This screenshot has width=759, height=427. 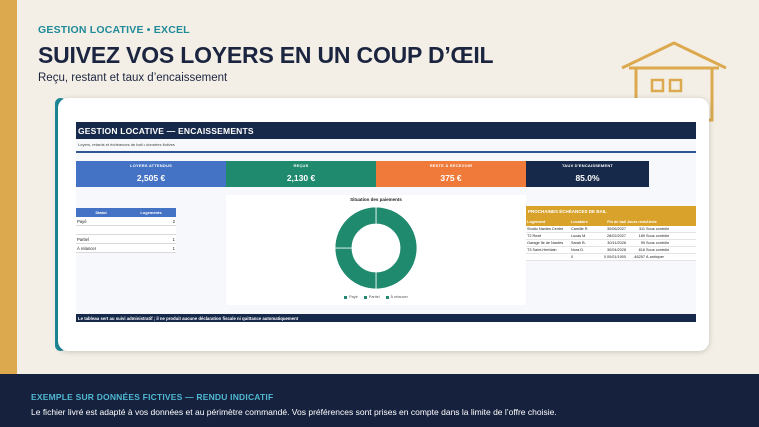 I want to click on table-cell: -46257, so click(x=639, y=257).